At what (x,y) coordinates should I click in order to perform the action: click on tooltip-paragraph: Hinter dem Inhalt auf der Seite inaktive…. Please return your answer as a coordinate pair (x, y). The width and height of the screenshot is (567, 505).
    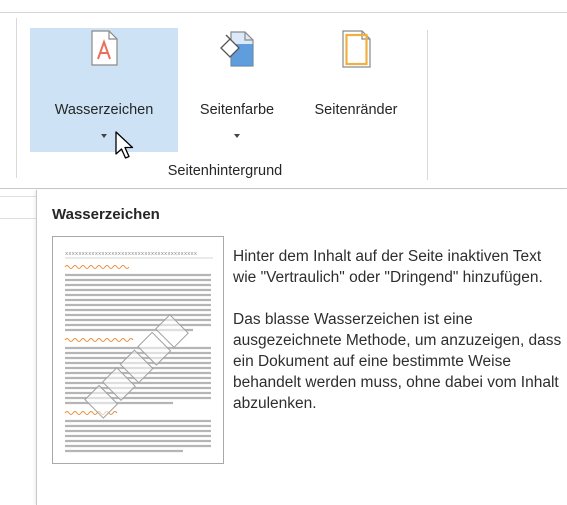
    Looking at the image, I should click on (388, 267).